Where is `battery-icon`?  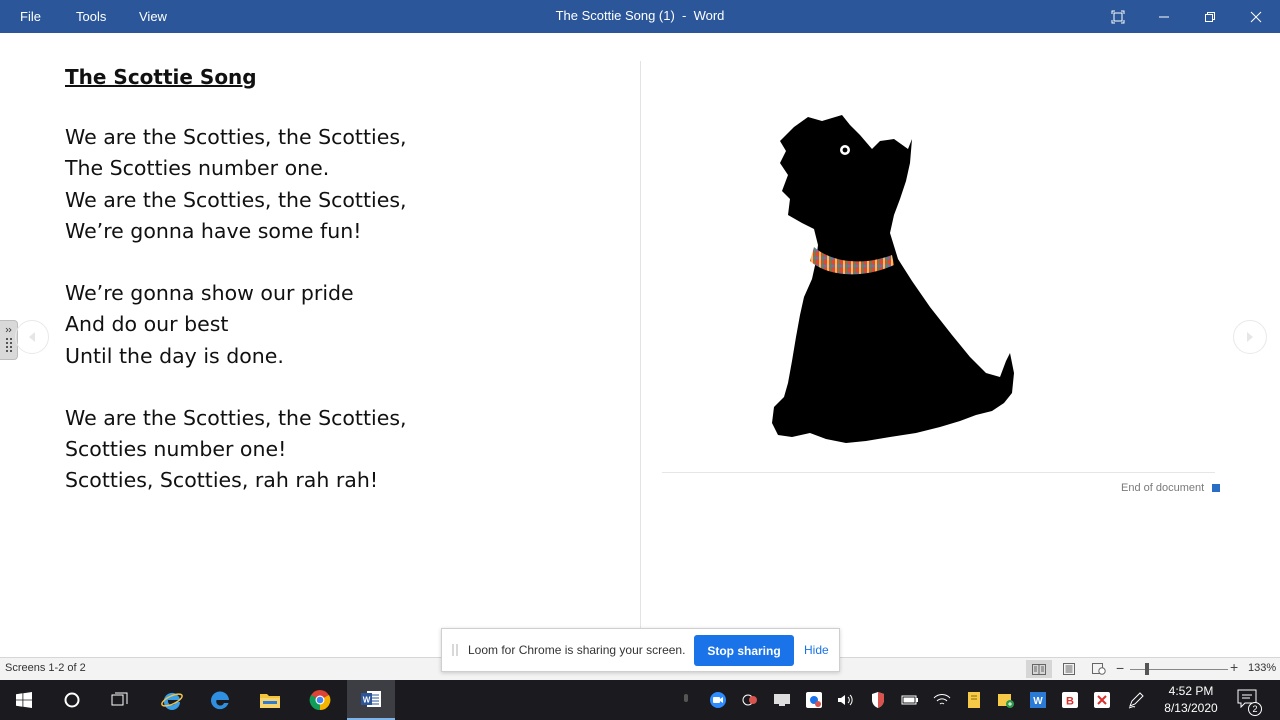 battery-icon is located at coordinates (910, 700).